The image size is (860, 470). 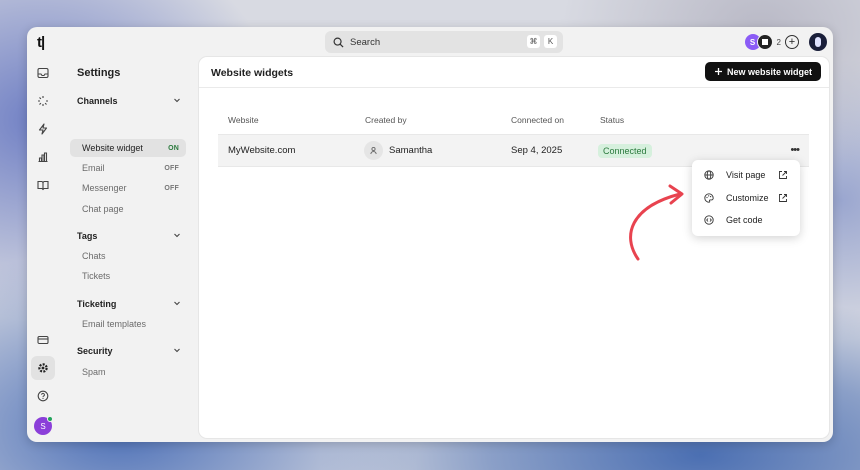 What do you see at coordinates (128, 188) in the screenshot?
I see `nav-item-messenger: Messenger OFF` at bounding box center [128, 188].